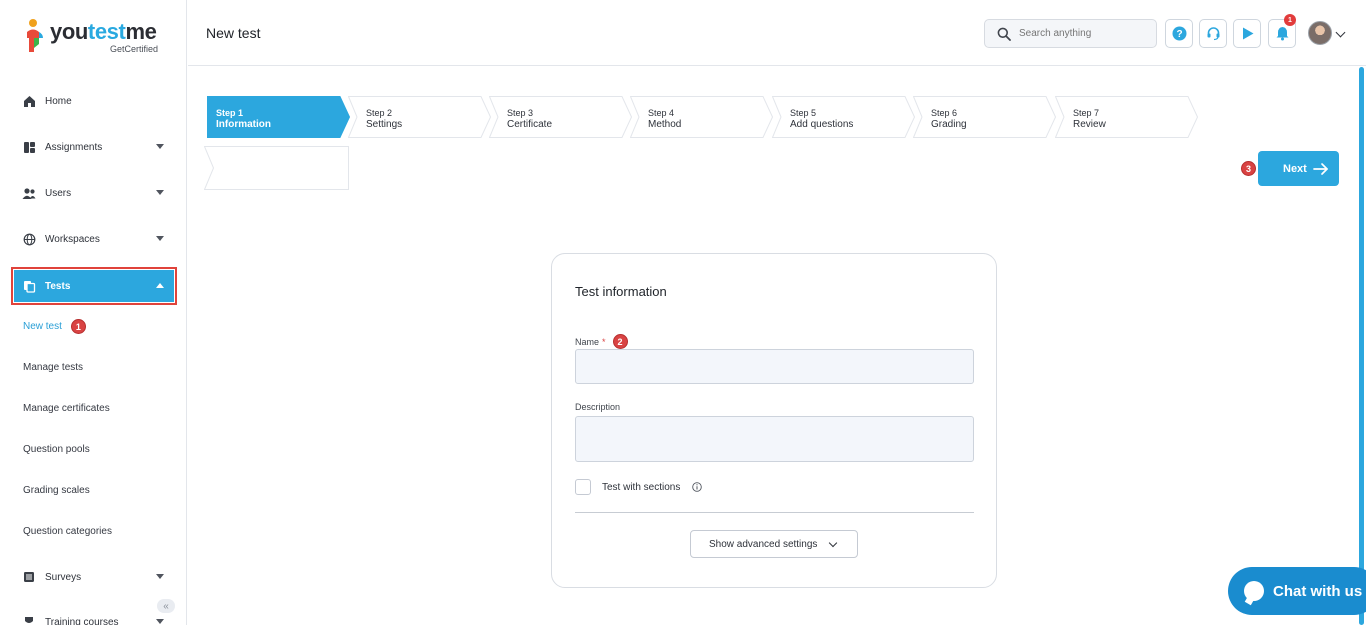  What do you see at coordinates (665, 124) in the screenshot?
I see `wizard-step-name: Method` at bounding box center [665, 124].